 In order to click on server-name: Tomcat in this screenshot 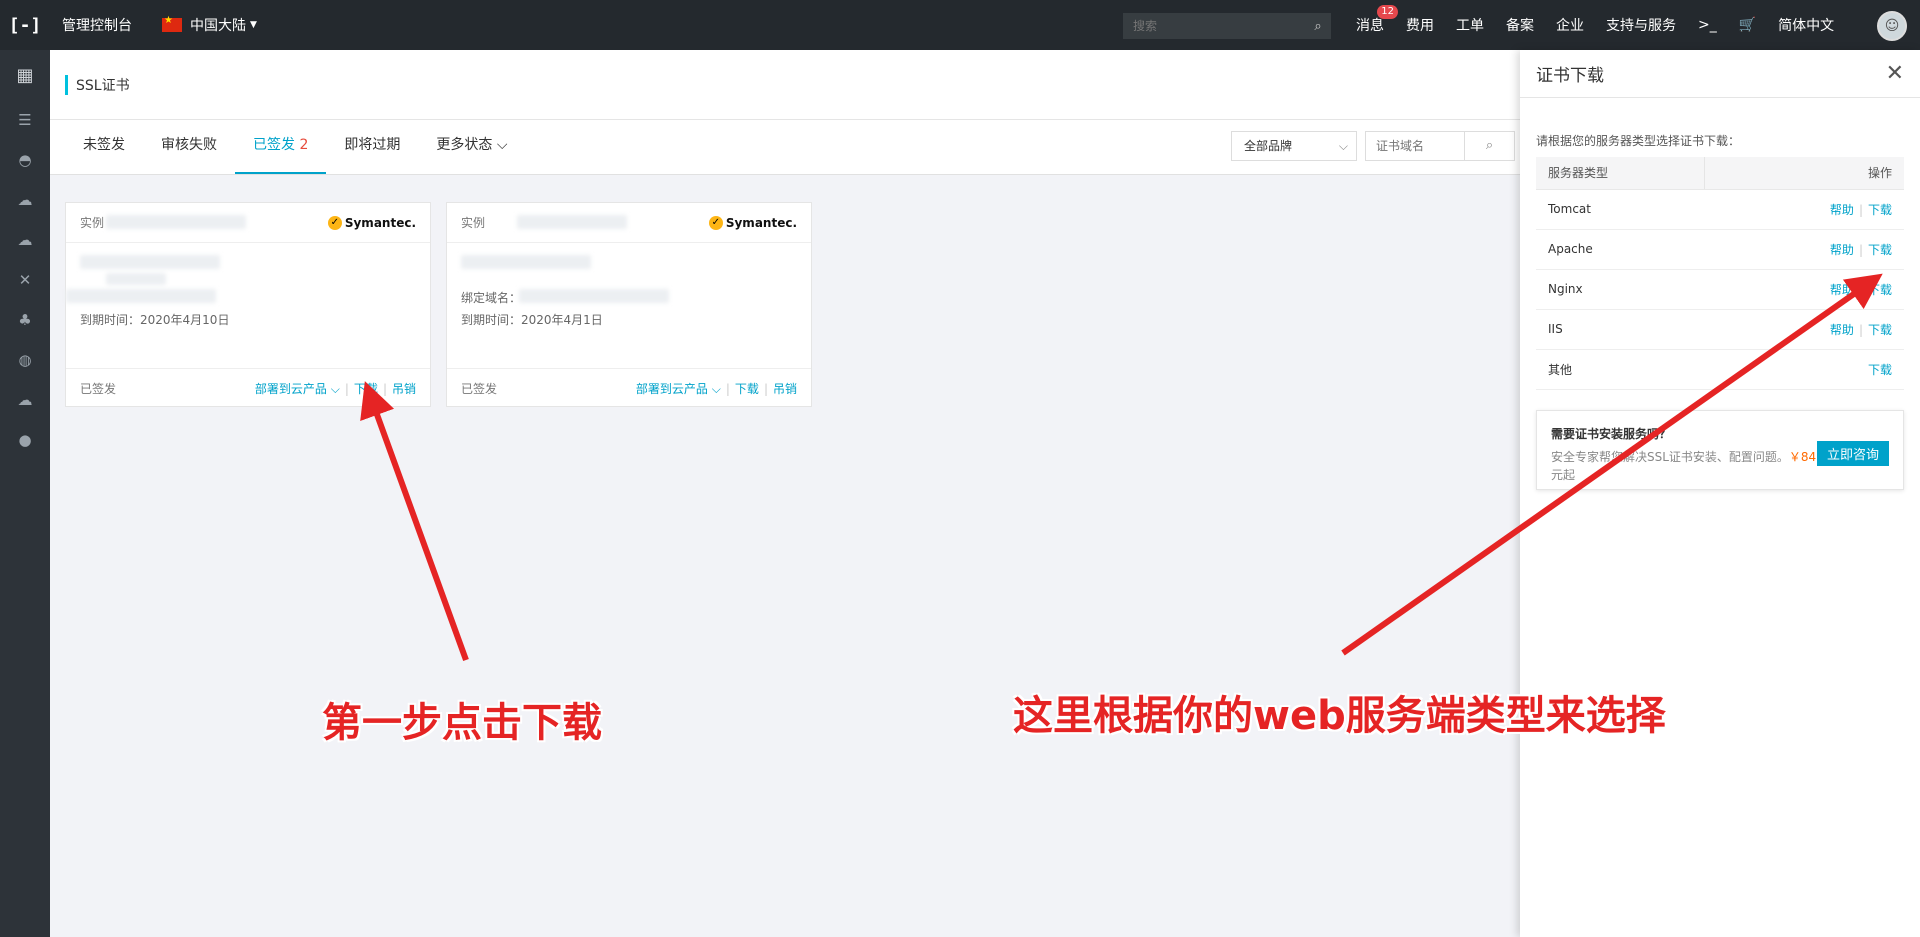, I will do `click(1620, 209)`.